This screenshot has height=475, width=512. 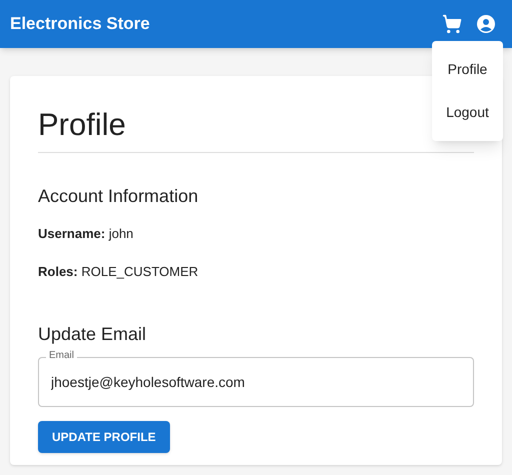 What do you see at coordinates (86, 234) in the screenshot?
I see `info-line: Username: john` at bounding box center [86, 234].